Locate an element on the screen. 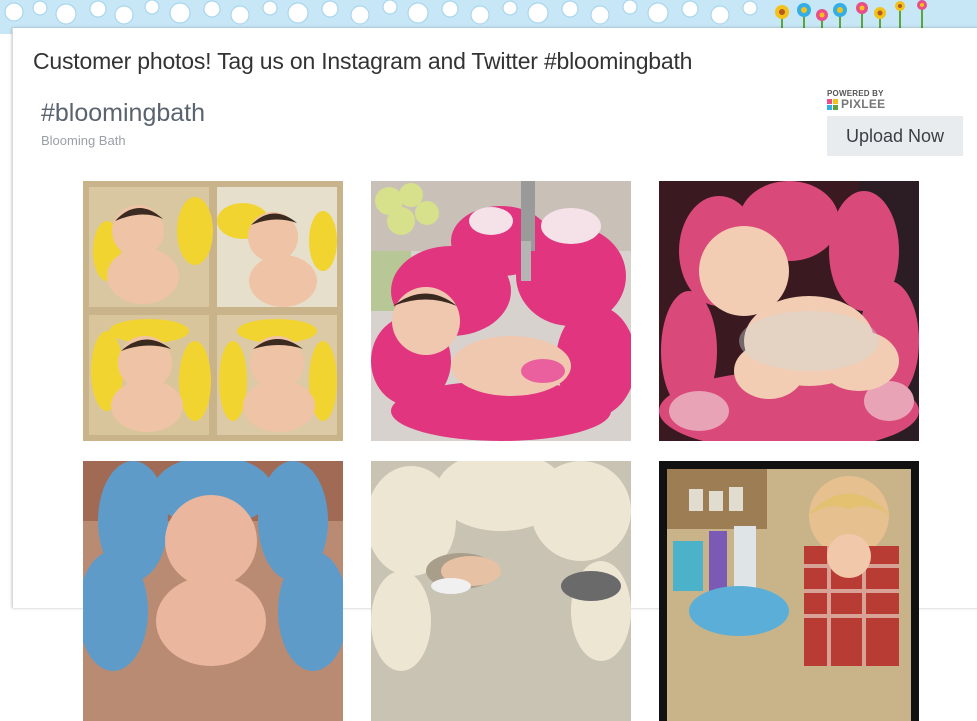 Image resolution: width=977 pixels, height=721 pixels. gallery-subtitle: Blooming Bath is located at coordinates (83, 140).